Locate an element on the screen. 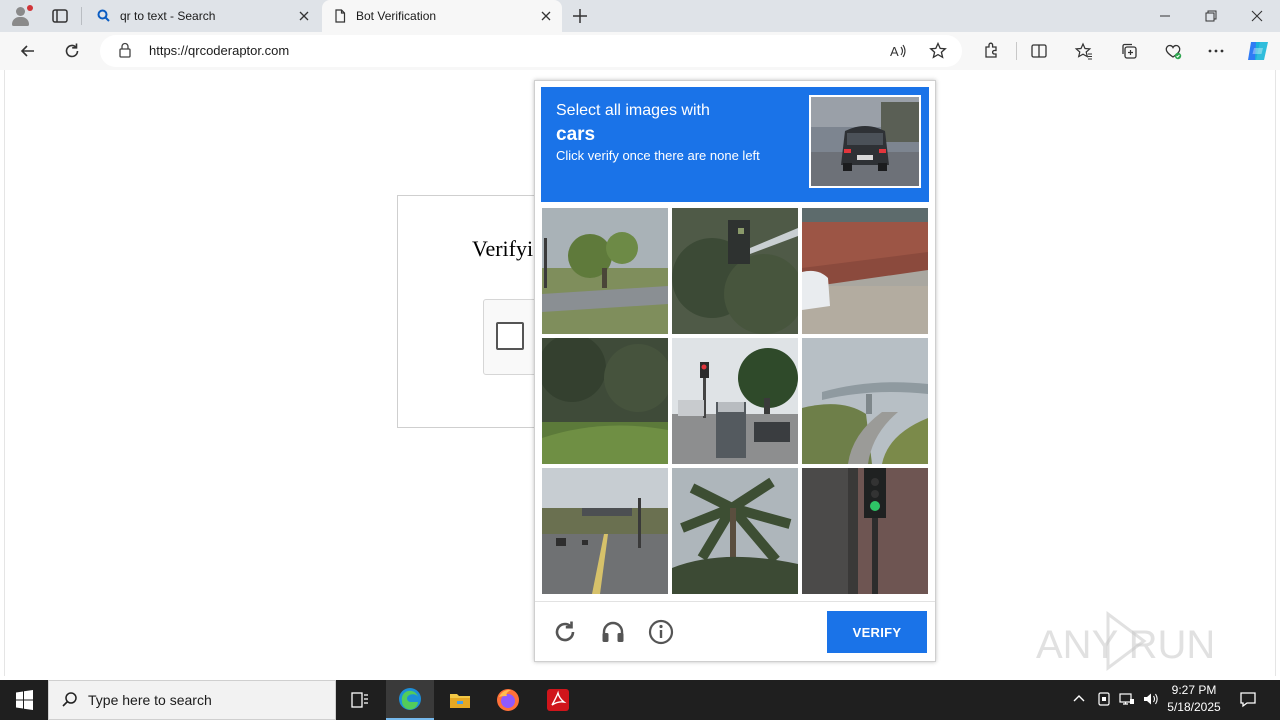  captcha-hint: Click verify once there are none left is located at coordinates (658, 155).